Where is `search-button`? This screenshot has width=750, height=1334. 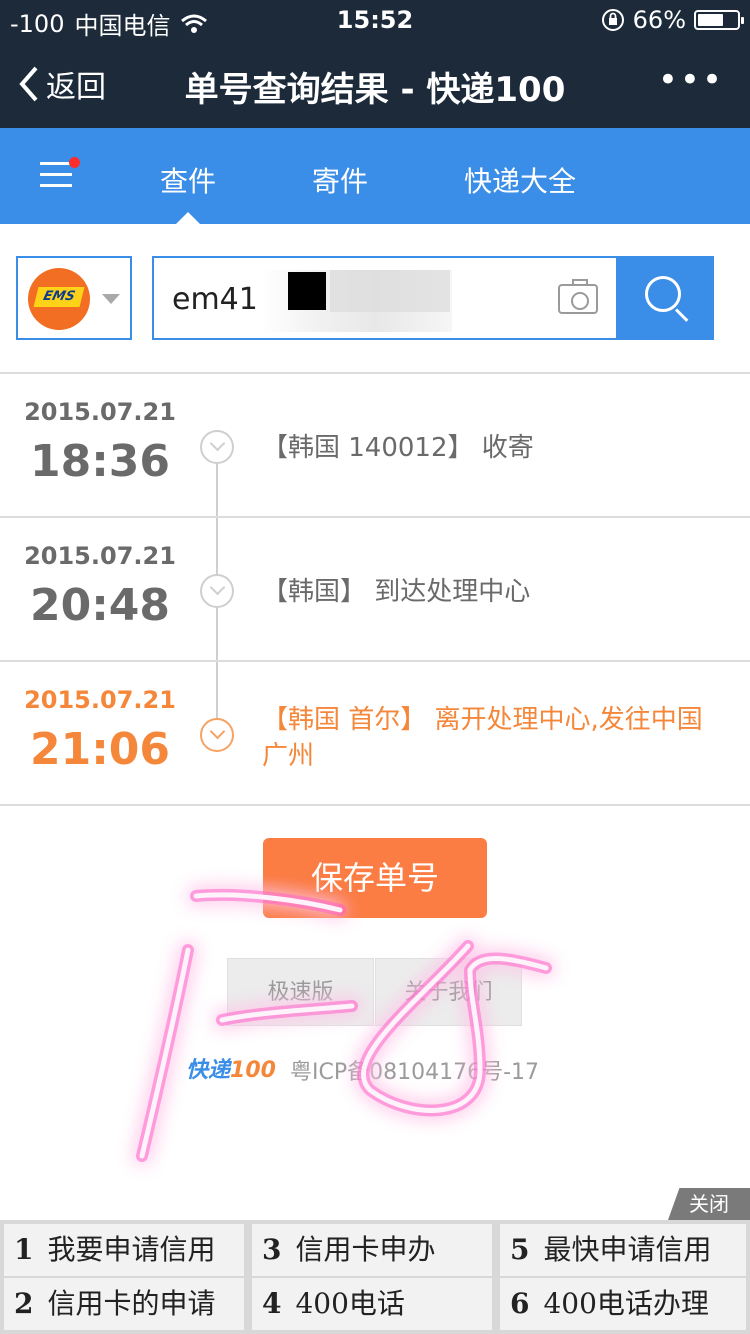
search-button is located at coordinates (665, 298).